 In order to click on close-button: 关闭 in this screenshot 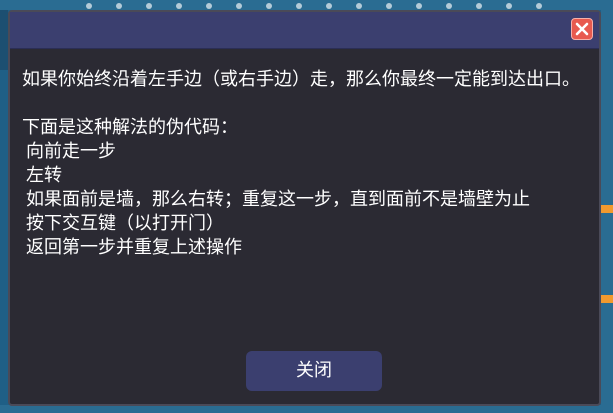, I will do `click(314, 371)`.